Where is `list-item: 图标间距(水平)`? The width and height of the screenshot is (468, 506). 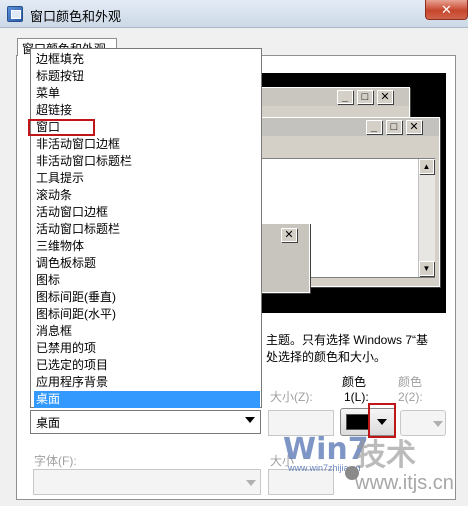
list-item: 图标间距(水平) is located at coordinates (147, 314).